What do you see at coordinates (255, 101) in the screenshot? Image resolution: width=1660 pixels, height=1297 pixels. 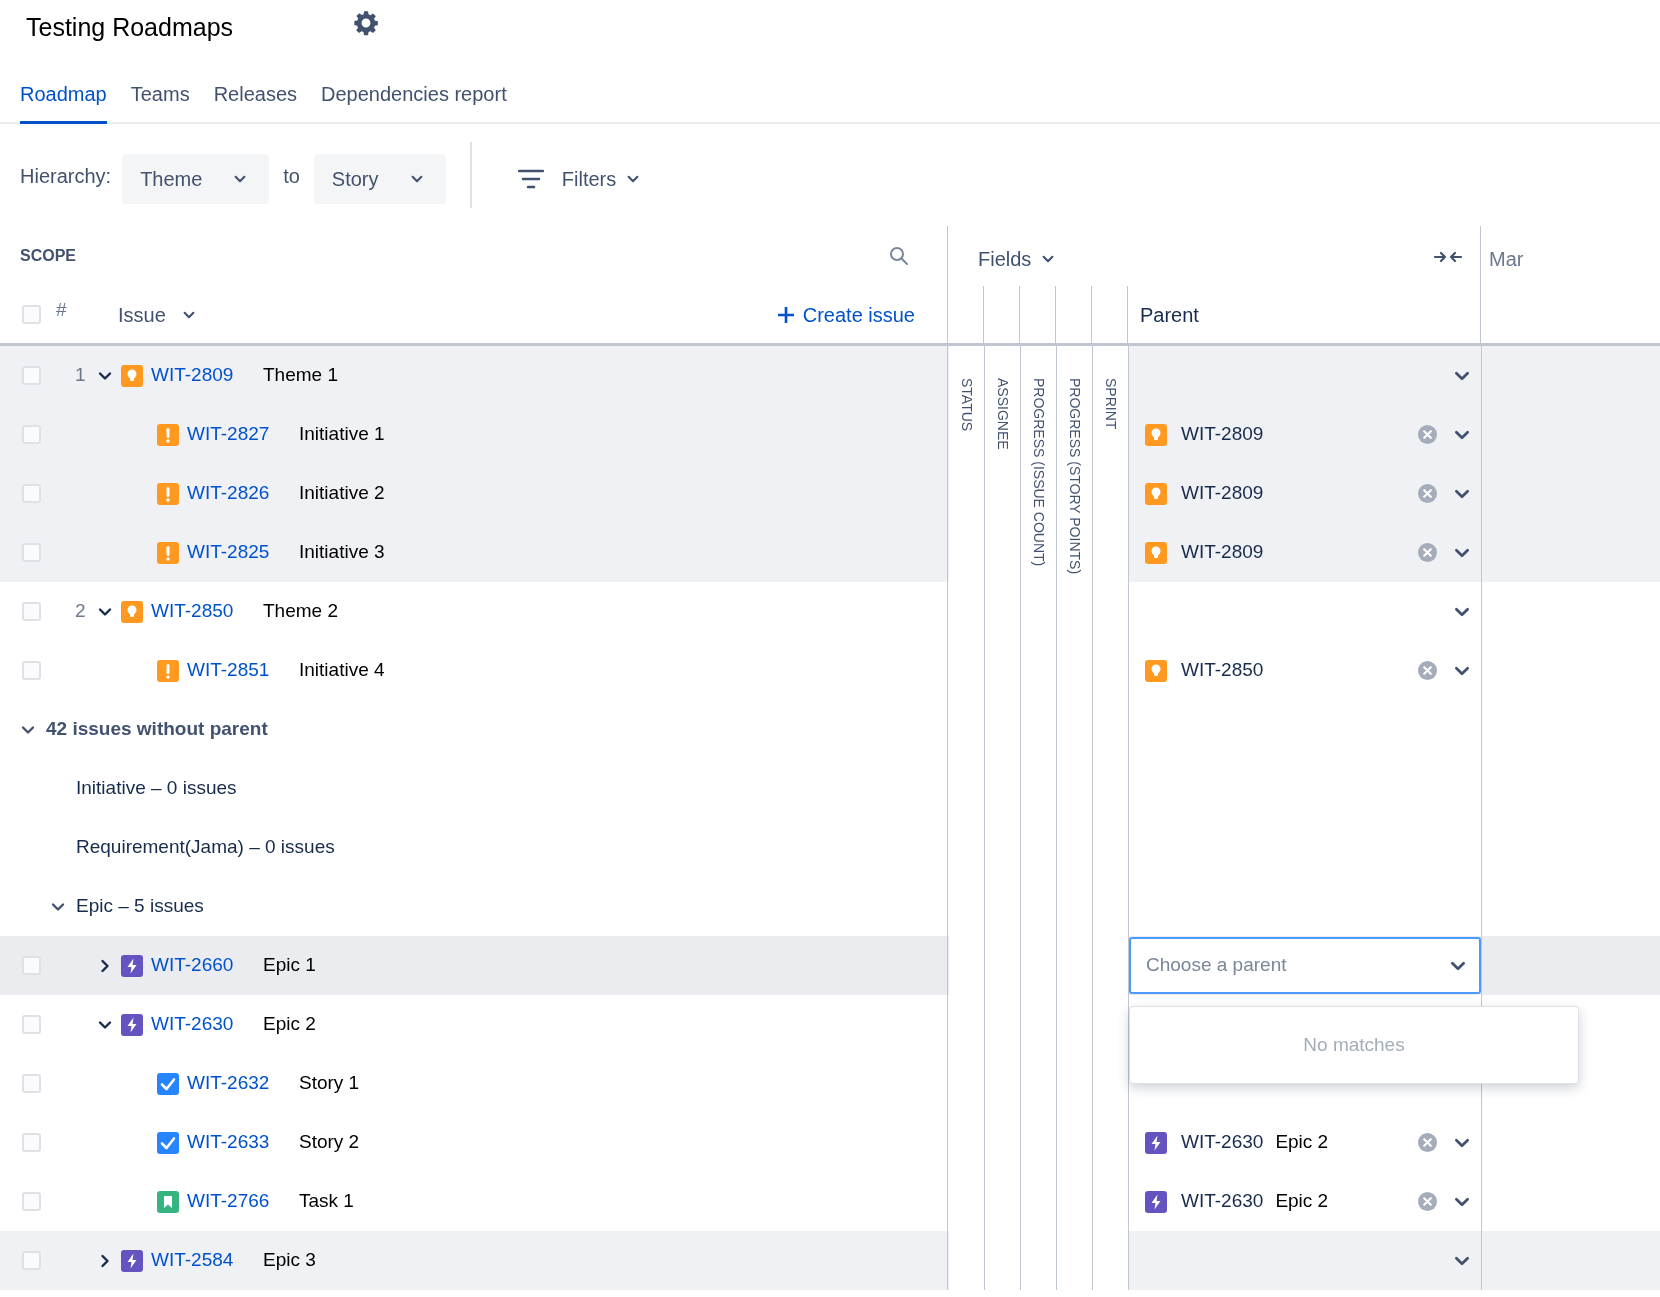 I see `nav-tab: Releases` at bounding box center [255, 101].